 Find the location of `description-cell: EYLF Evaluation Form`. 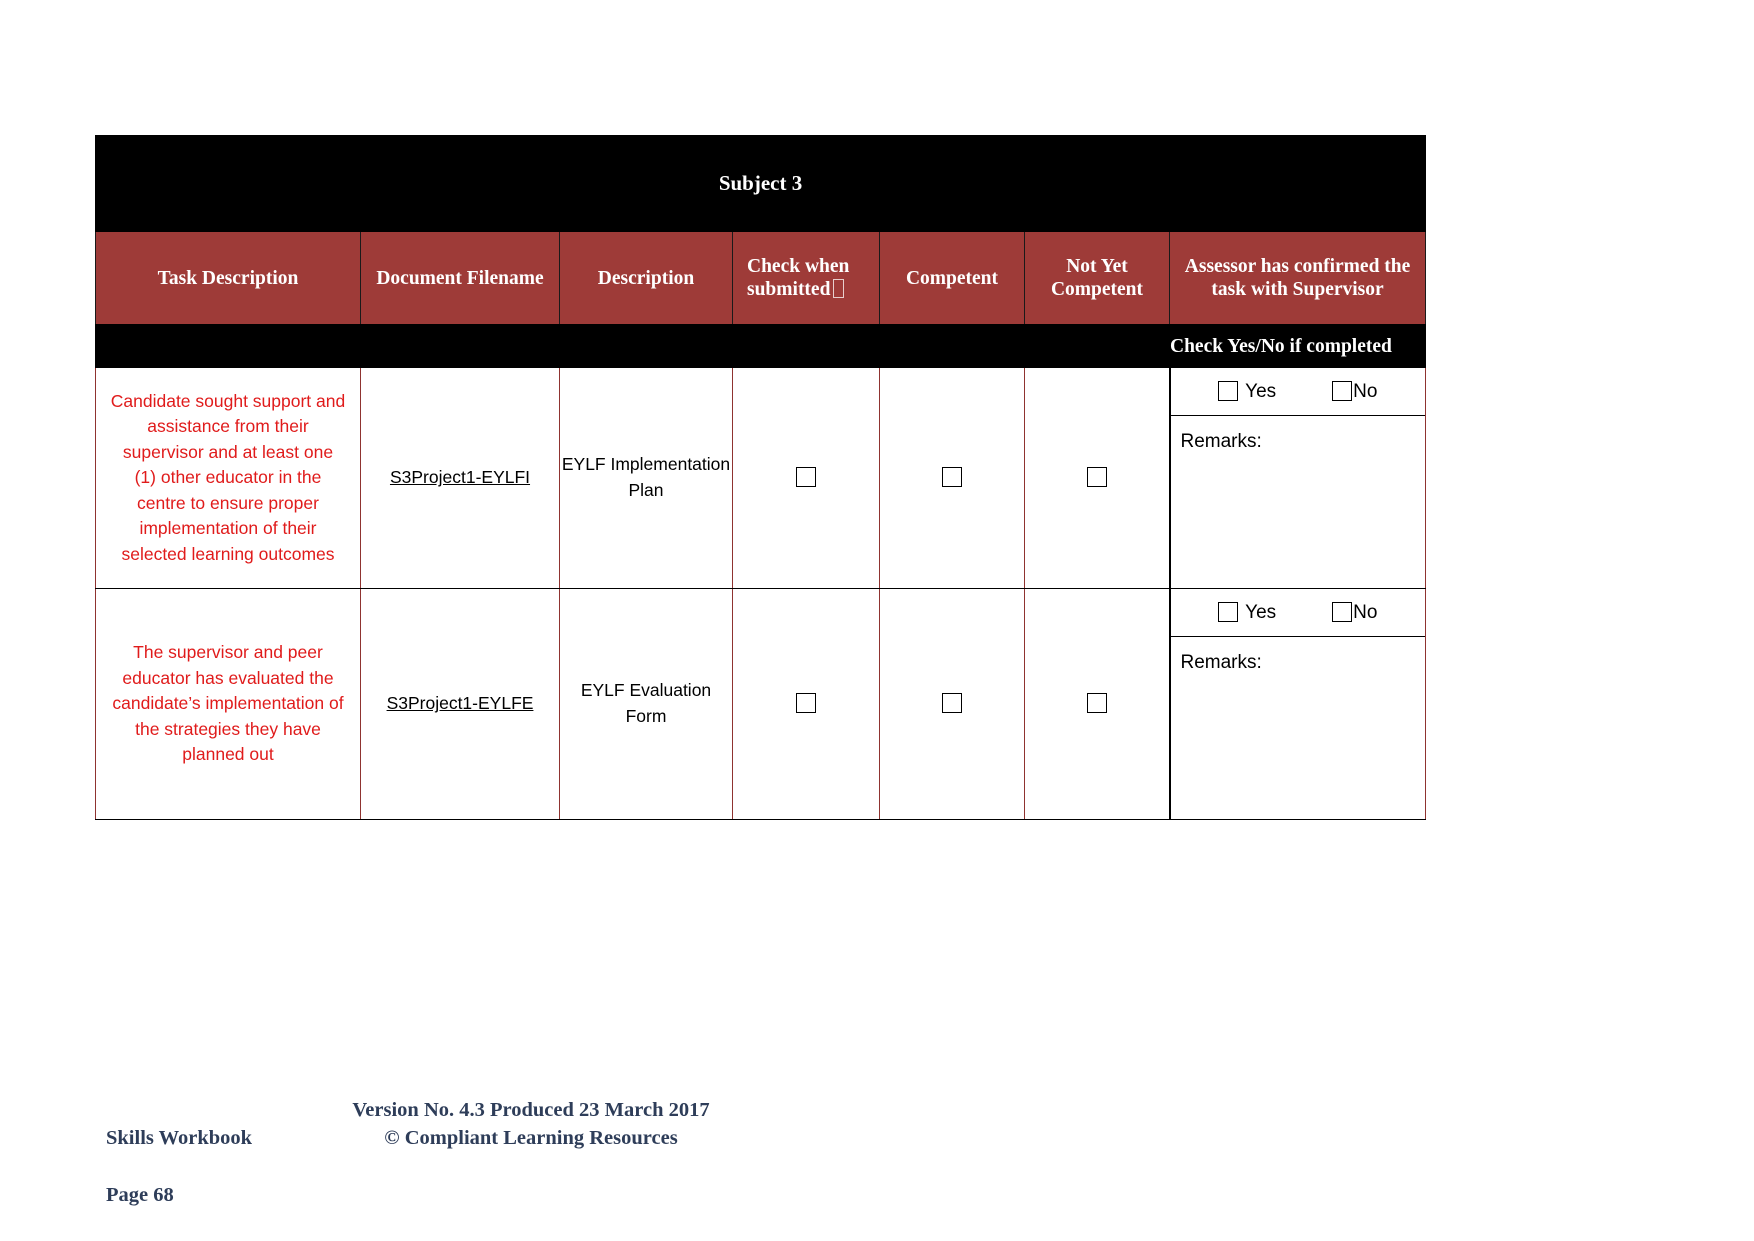

description-cell: EYLF Evaluation Form is located at coordinates (646, 704).